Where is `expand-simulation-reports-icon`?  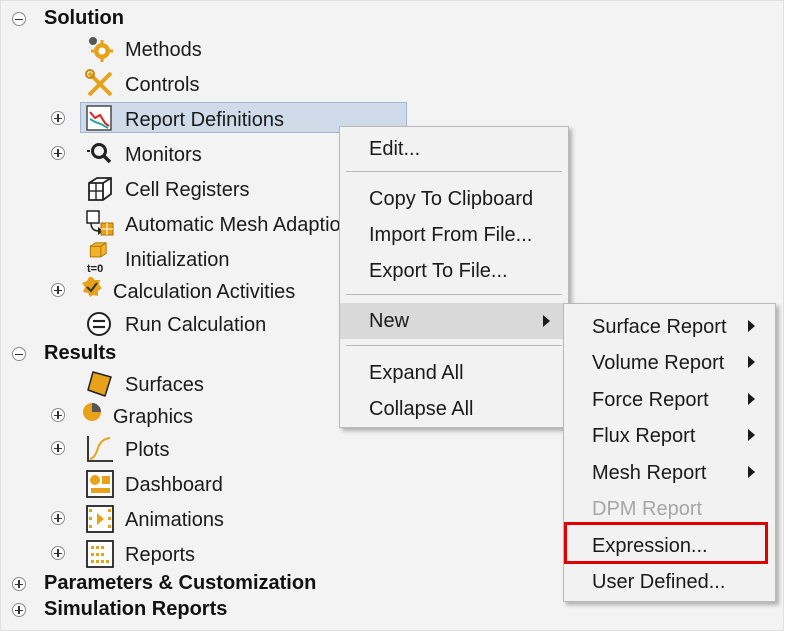
expand-simulation-reports-icon is located at coordinates (19, 610).